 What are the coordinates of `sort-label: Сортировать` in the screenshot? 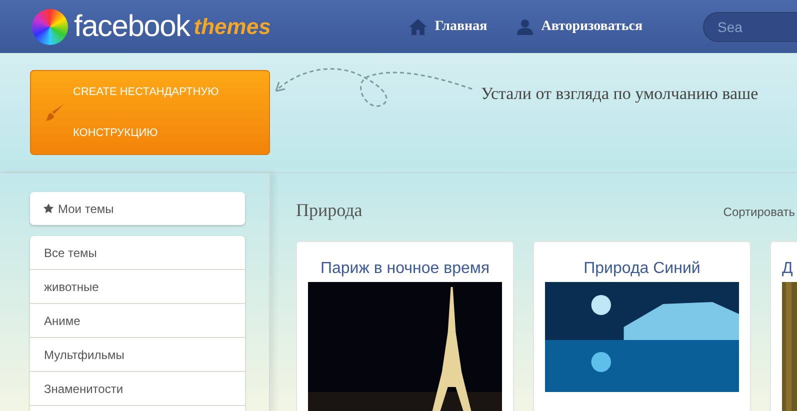 It's located at (760, 212).